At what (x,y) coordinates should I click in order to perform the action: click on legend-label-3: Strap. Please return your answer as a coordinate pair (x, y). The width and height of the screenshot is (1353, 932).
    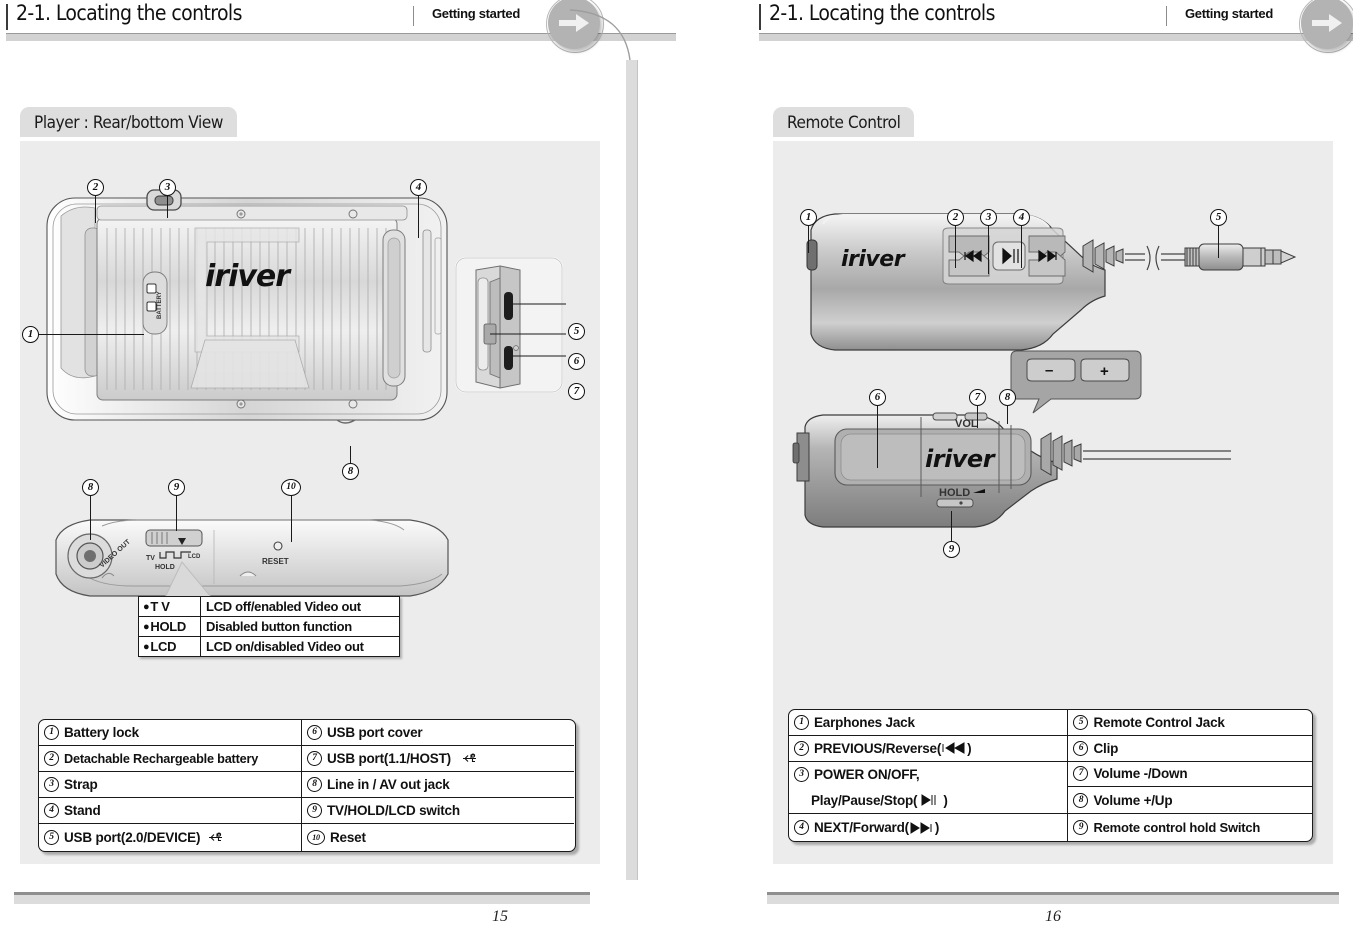
    Looking at the image, I should click on (81, 784).